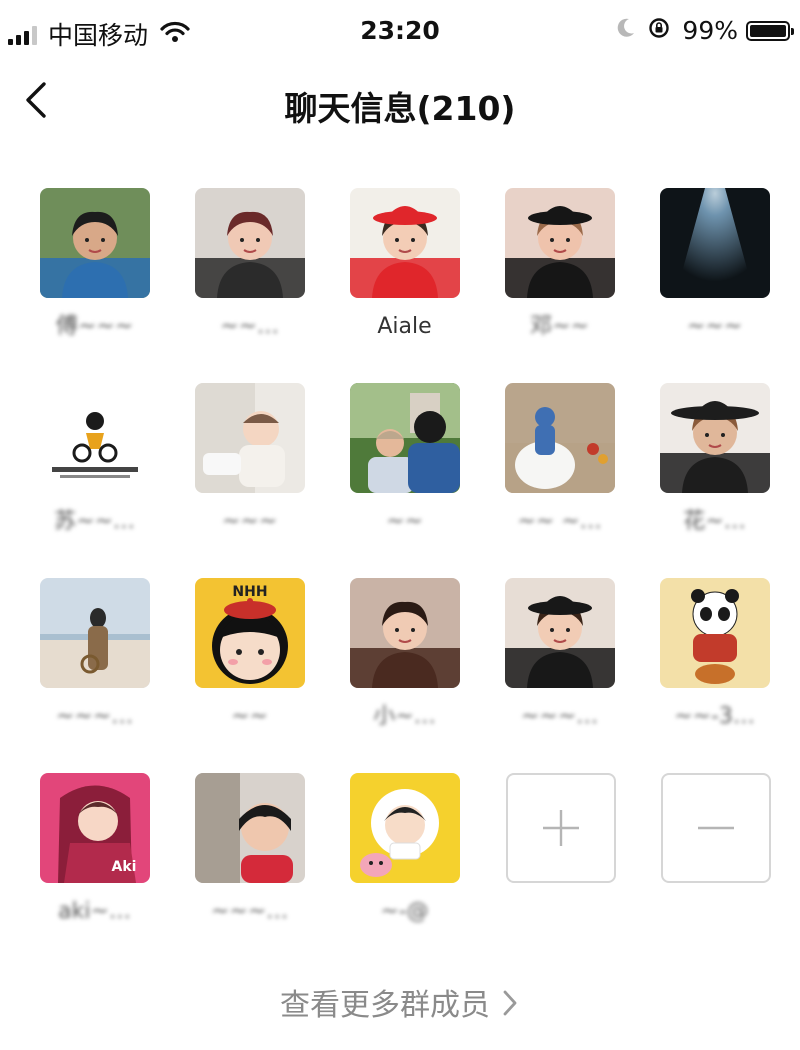 This screenshot has height=1050, width=800. I want to click on add-member-button-cell, so click(559, 870).